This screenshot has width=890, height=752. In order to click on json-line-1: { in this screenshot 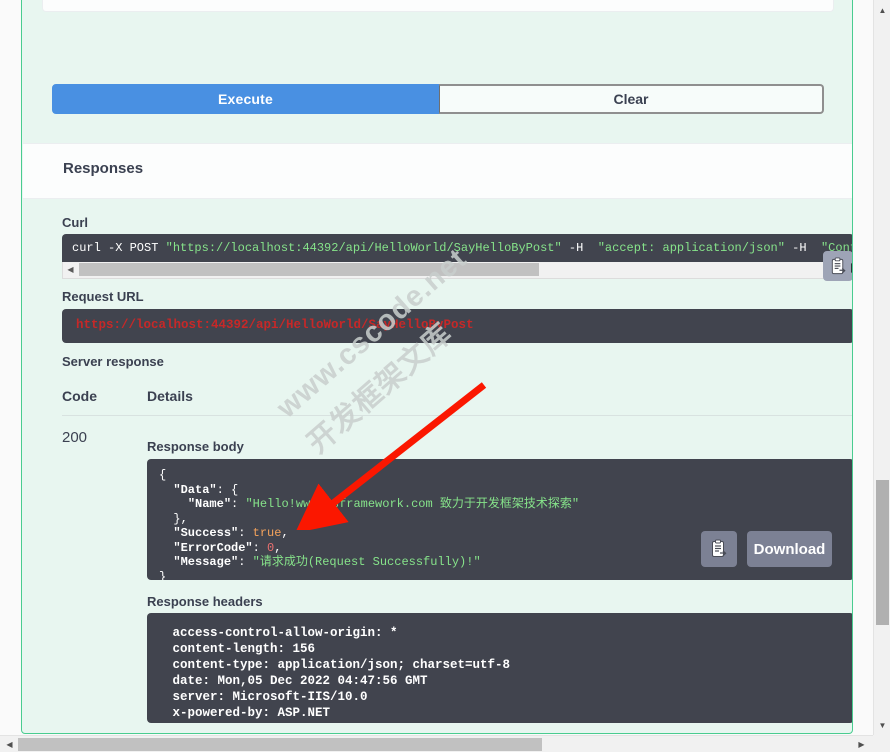, I will do `click(163, 475)`.